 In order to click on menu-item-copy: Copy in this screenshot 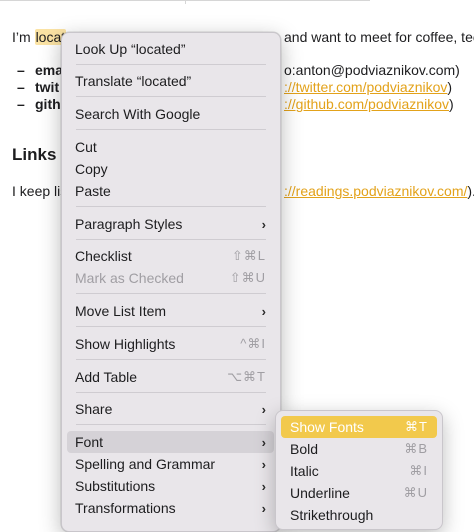, I will do `click(170, 169)`.